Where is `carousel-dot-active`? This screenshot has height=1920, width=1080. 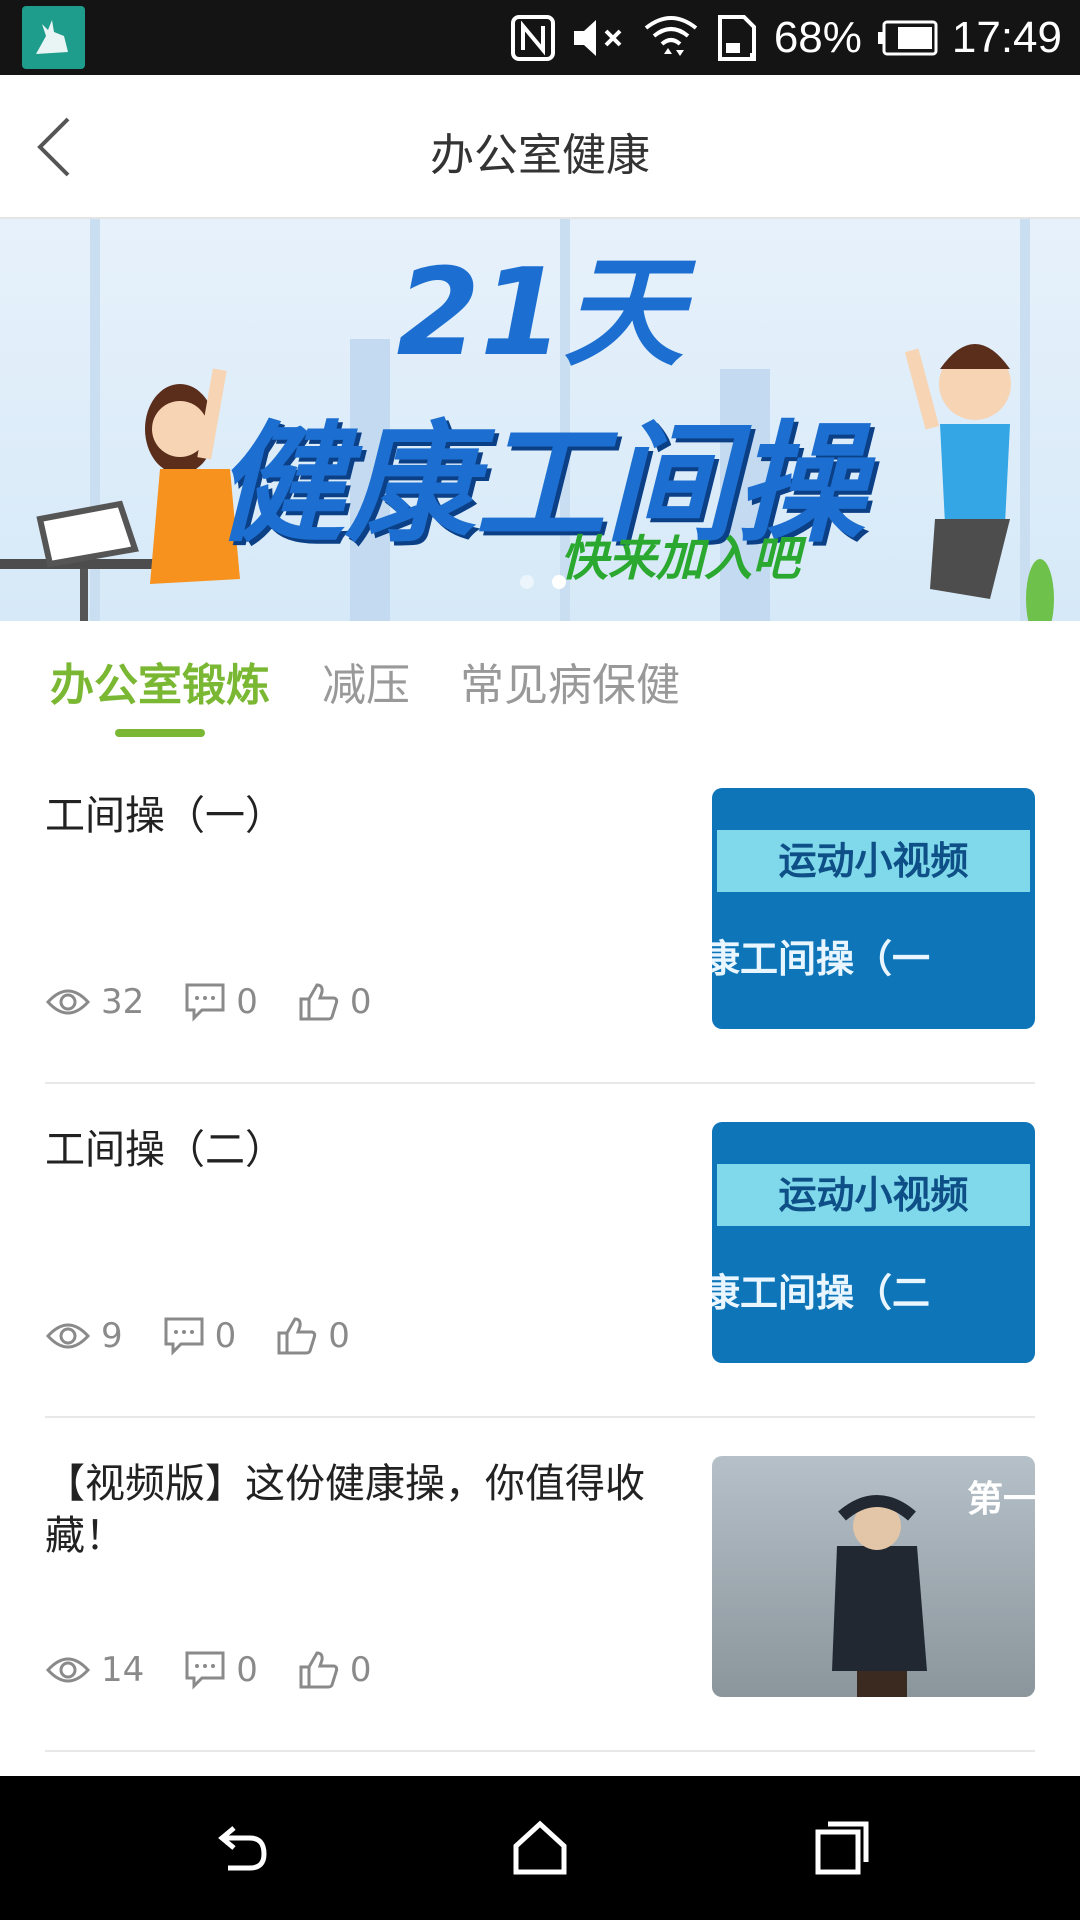
carousel-dot-active is located at coordinates (559, 582).